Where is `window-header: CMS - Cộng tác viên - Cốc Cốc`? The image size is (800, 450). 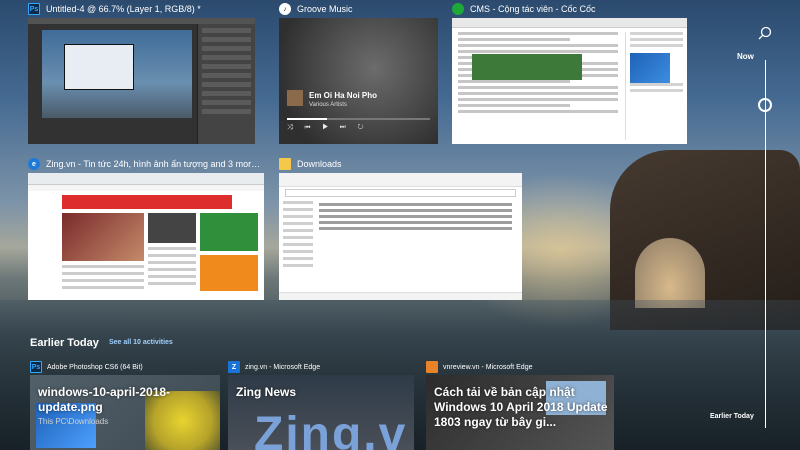
window-header: CMS - Cộng tác viên - Cốc Cốc is located at coordinates (569, 9).